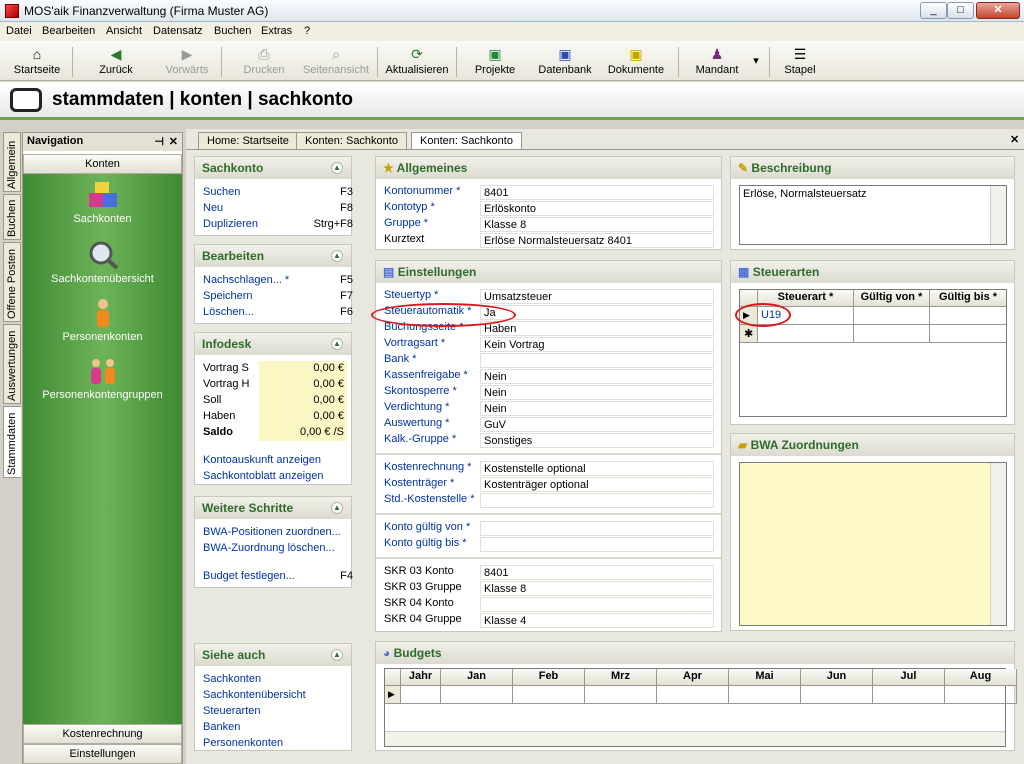 The image size is (1024, 764). Describe the element at coordinates (102, 754) in the screenshot. I see `nav-group-einstellungen: Einstellungen` at that location.